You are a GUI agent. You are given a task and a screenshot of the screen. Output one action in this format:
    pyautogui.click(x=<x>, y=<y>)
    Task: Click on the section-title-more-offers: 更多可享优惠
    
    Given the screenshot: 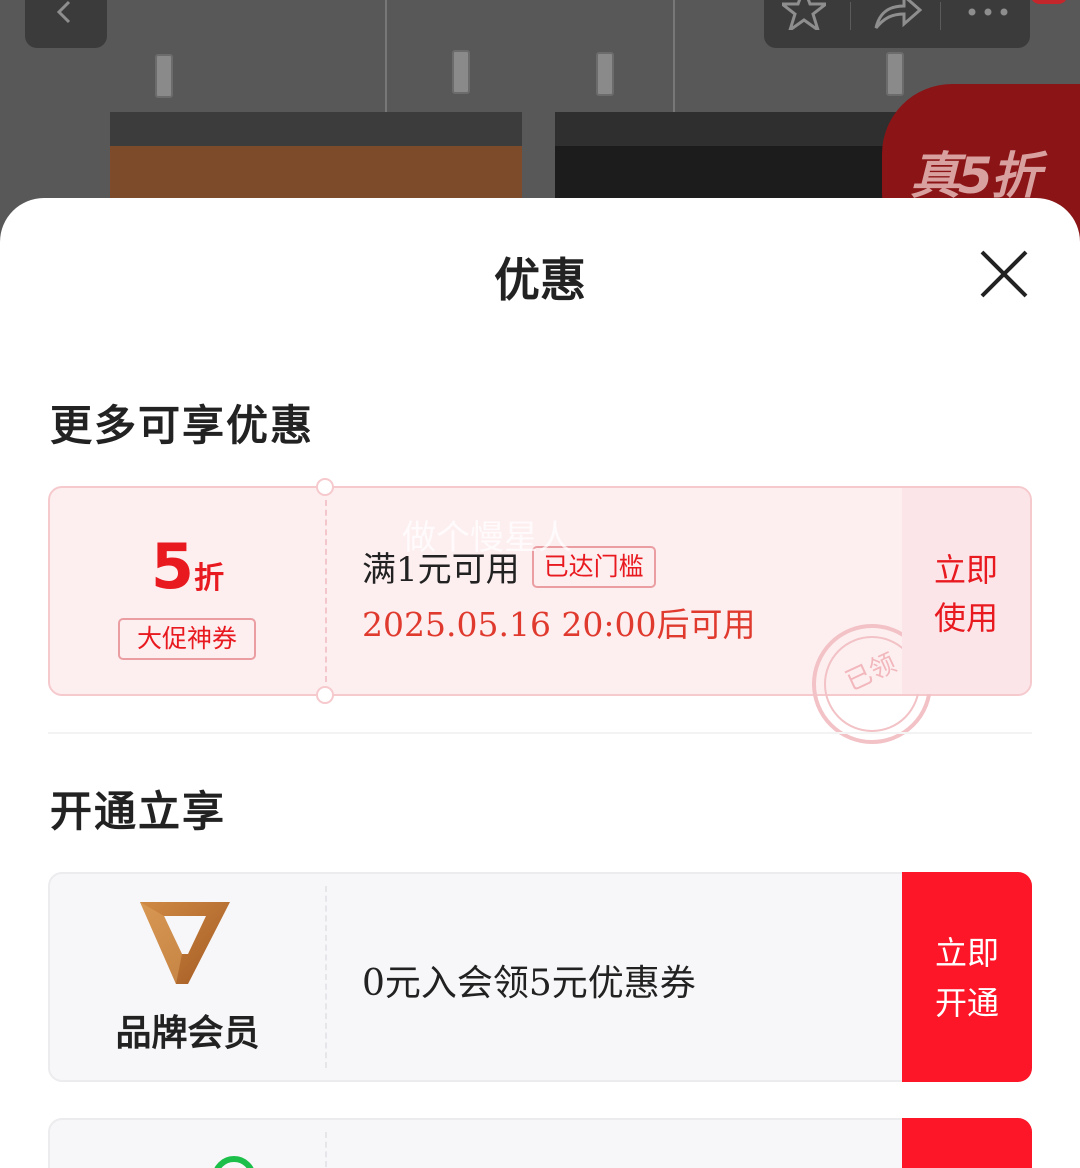 What is the action you would take?
    pyautogui.click(x=182, y=425)
    